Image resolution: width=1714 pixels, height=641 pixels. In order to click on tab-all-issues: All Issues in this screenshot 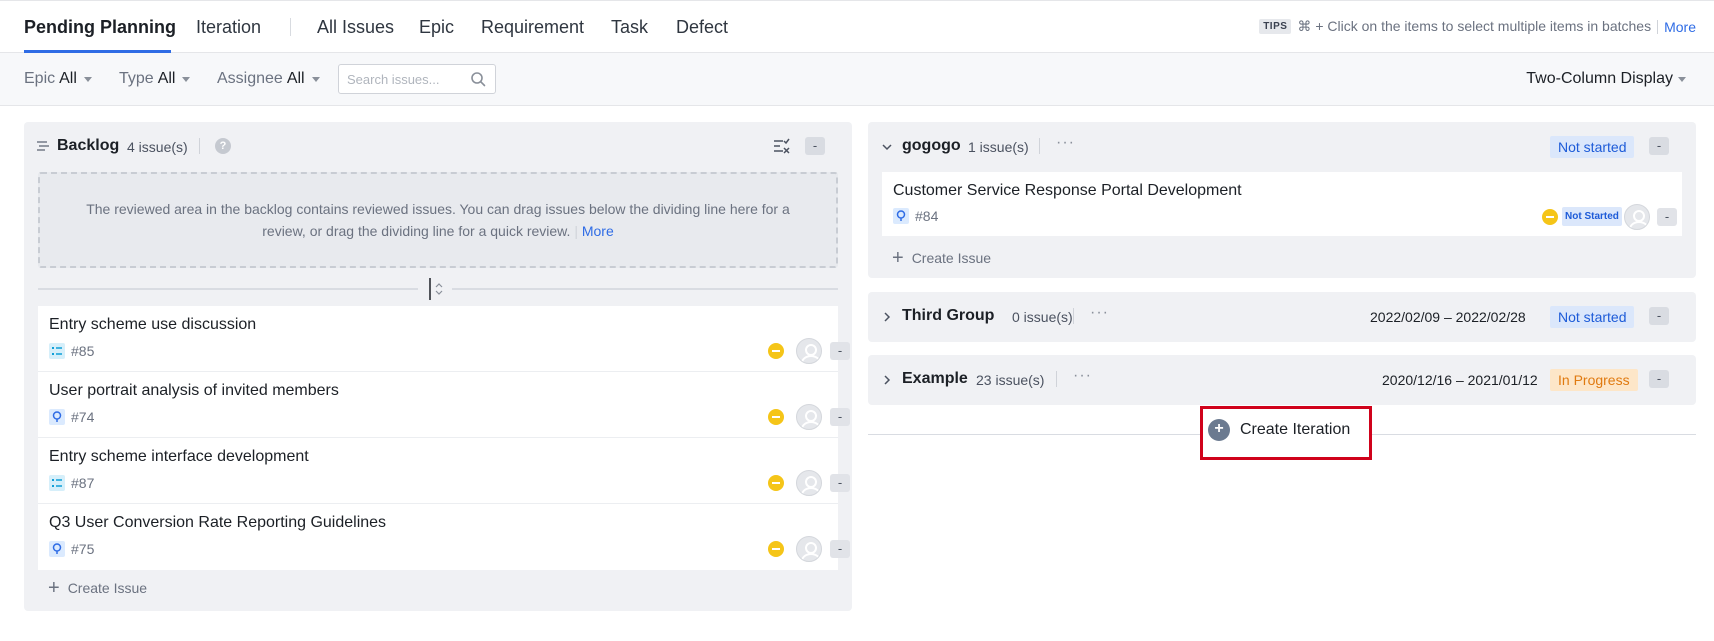, I will do `click(355, 27)`.